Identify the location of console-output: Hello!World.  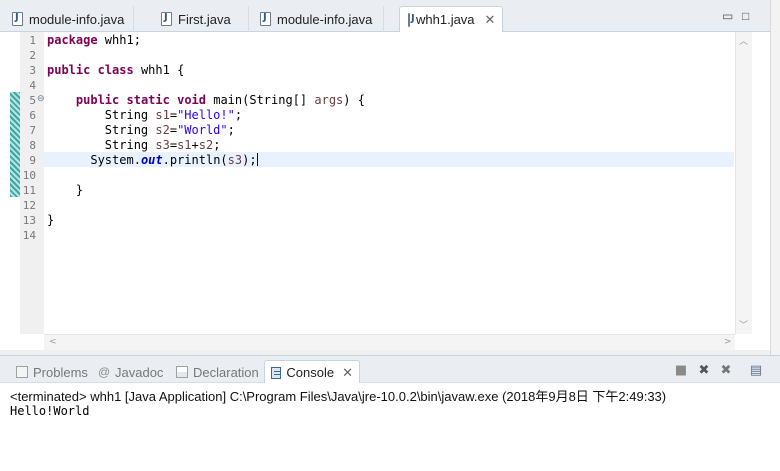
(50, 411).